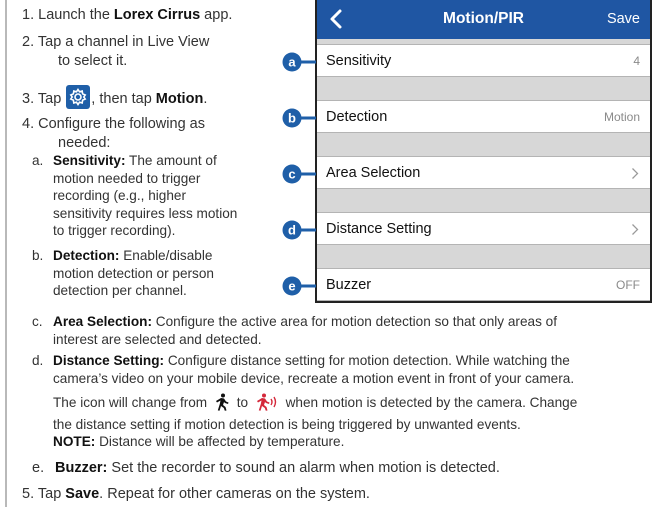 The image size is (652, 507). Describe the element at coordinates (628, 285) in the screenshot. I see `buzzer-value: OFF` at that location.